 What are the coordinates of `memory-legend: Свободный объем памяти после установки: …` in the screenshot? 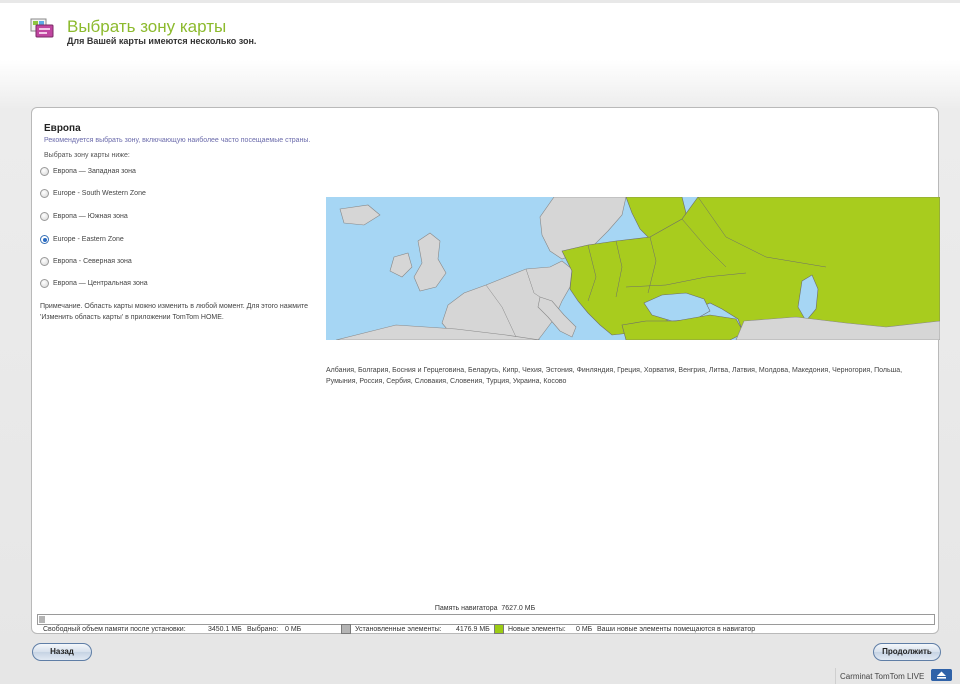 It's located at (485, 630).